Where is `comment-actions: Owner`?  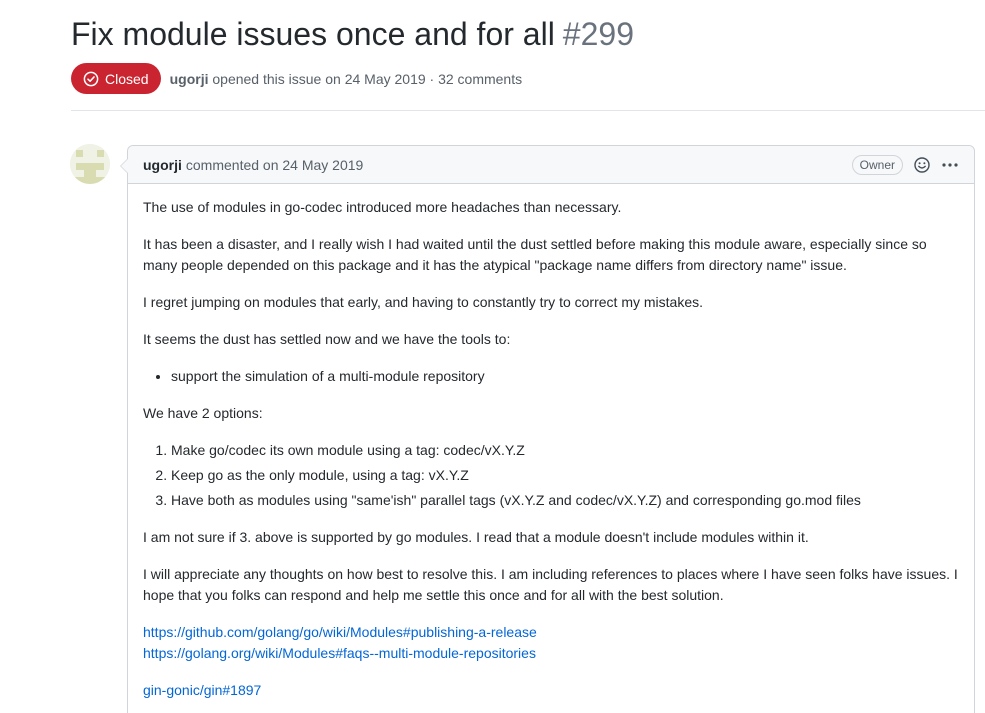 comment-actions: Owner is located at coordinates (905, 164).